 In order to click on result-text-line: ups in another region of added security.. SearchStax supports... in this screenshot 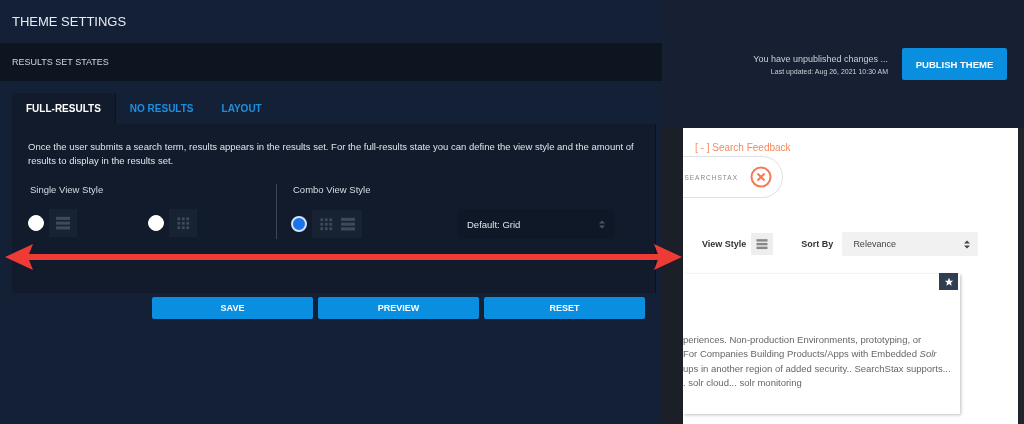, I will do `click(817, 368)`.